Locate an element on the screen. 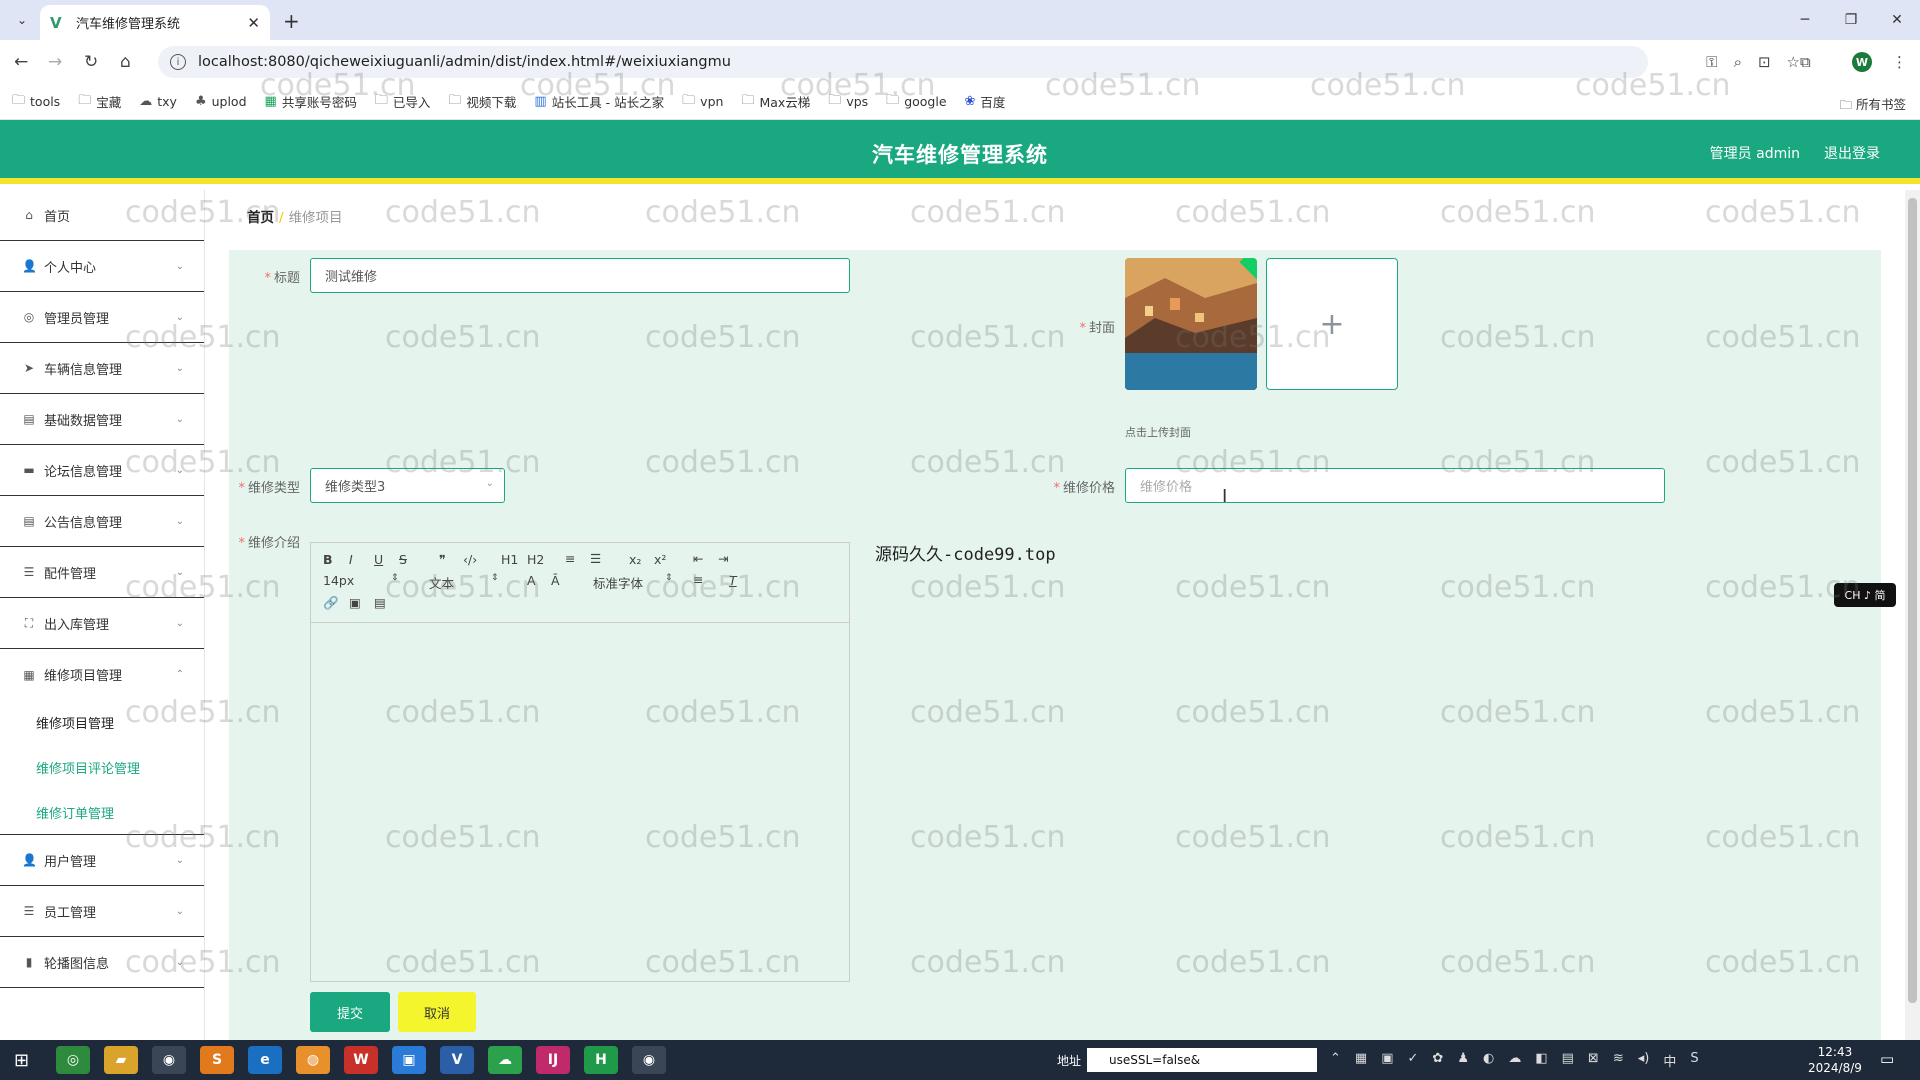 The image size is (1920, 1080). tray-app-icon: ◐ is located at coordinates (1488, 1060).